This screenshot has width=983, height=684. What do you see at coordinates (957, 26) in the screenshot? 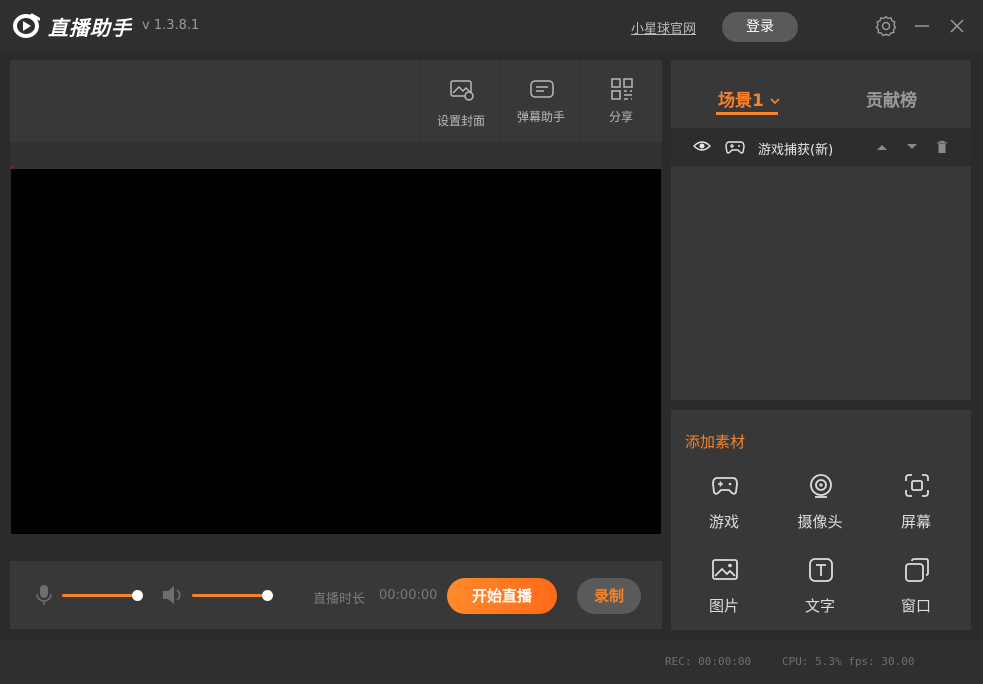
I see `close-icon` at bounding box center [957, 26].